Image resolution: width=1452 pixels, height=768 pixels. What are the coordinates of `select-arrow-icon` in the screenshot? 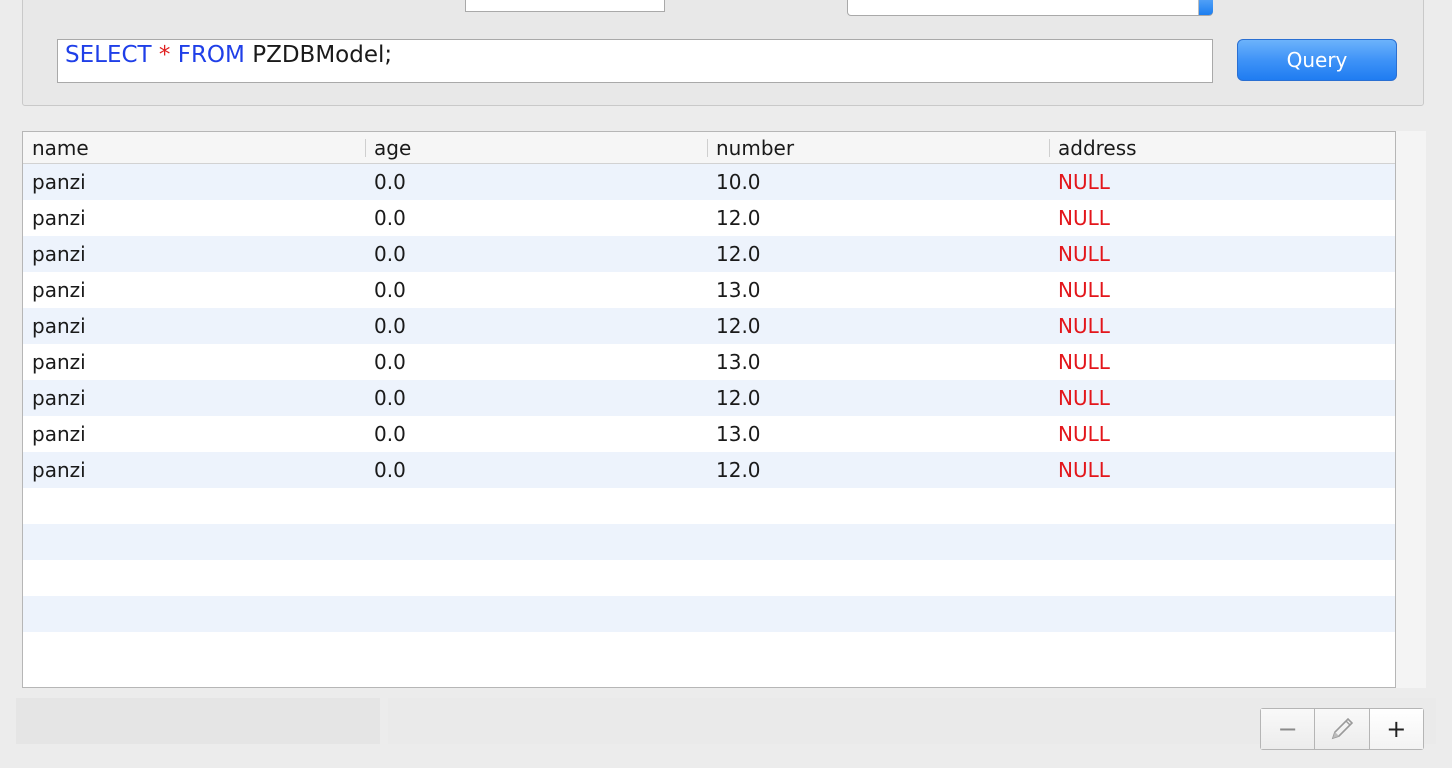 It's located at (1206, 7).